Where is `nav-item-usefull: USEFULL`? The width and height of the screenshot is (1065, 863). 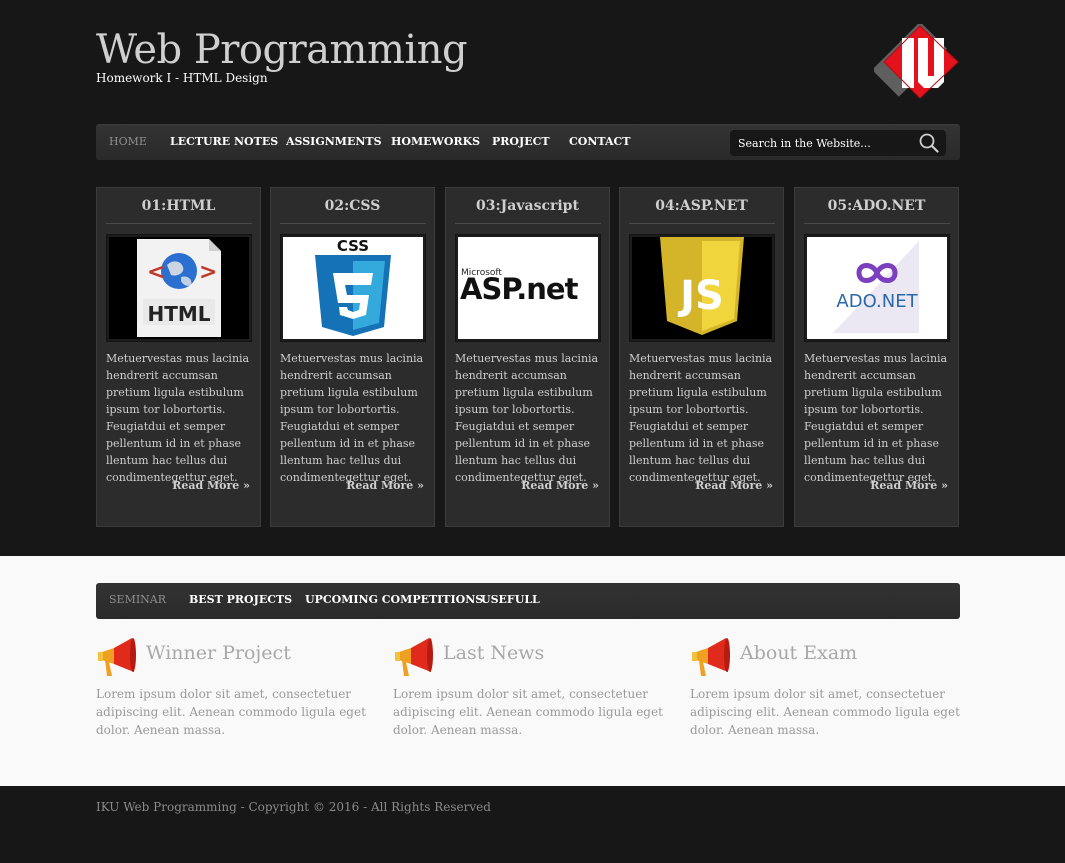 nav-item-usefull: USEFULL is located at coordinates (510, 600).